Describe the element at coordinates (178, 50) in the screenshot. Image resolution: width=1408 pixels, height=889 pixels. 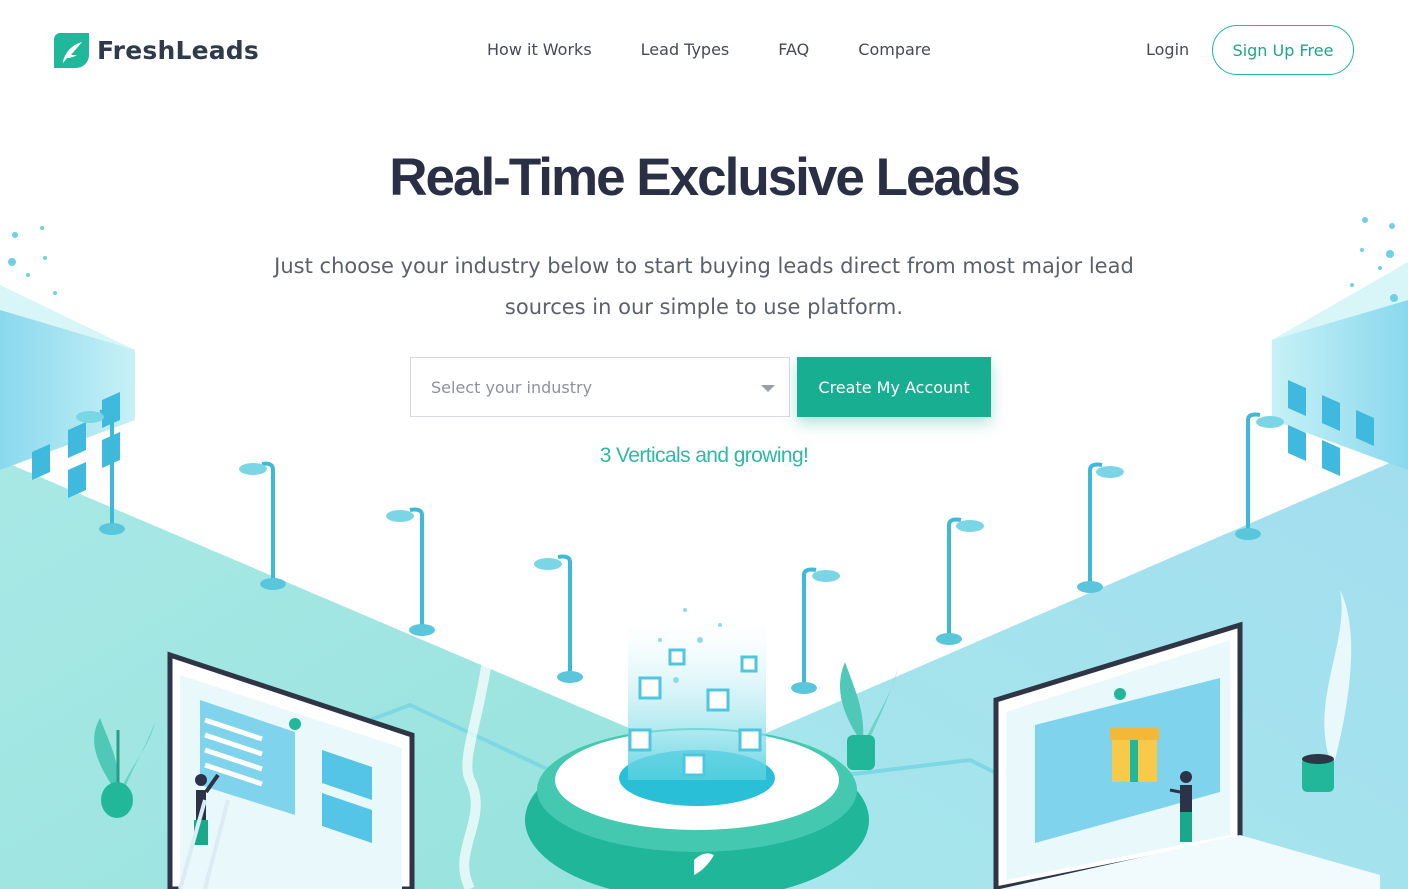
I see `brand-name: FreshLeads` at that location.